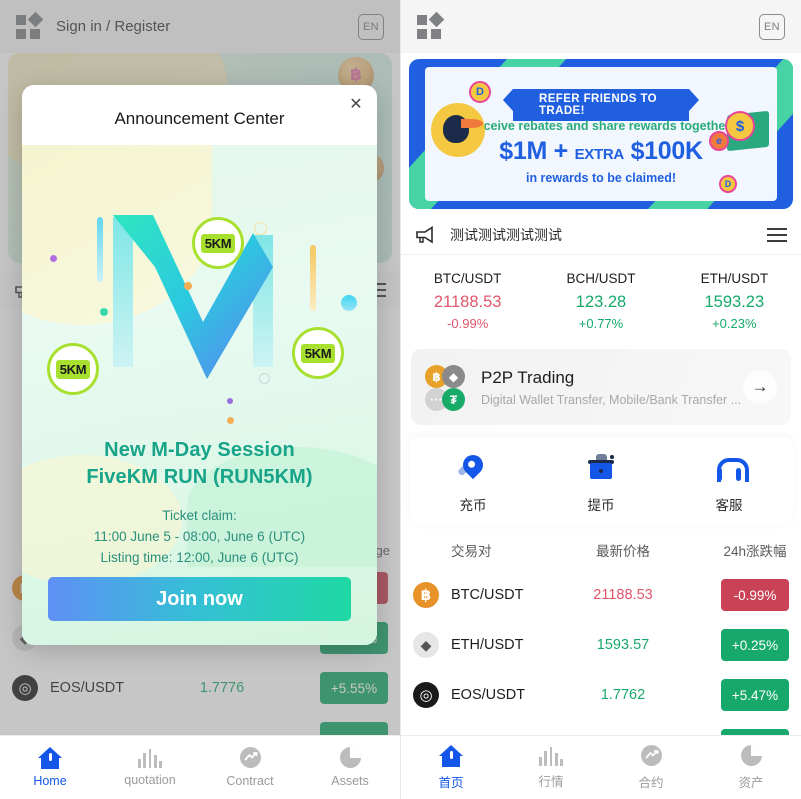 The width and height of the screenshot is (801, 799). I want to click on nav-label: Home, so click(50, 781).